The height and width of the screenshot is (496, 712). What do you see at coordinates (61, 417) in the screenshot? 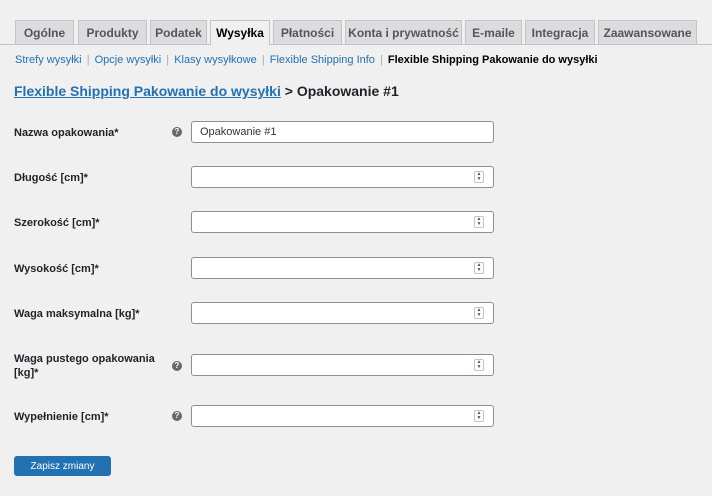
I see `field-label-padding: Wypełnienie [cm]*` at bounding box center [61, 417].